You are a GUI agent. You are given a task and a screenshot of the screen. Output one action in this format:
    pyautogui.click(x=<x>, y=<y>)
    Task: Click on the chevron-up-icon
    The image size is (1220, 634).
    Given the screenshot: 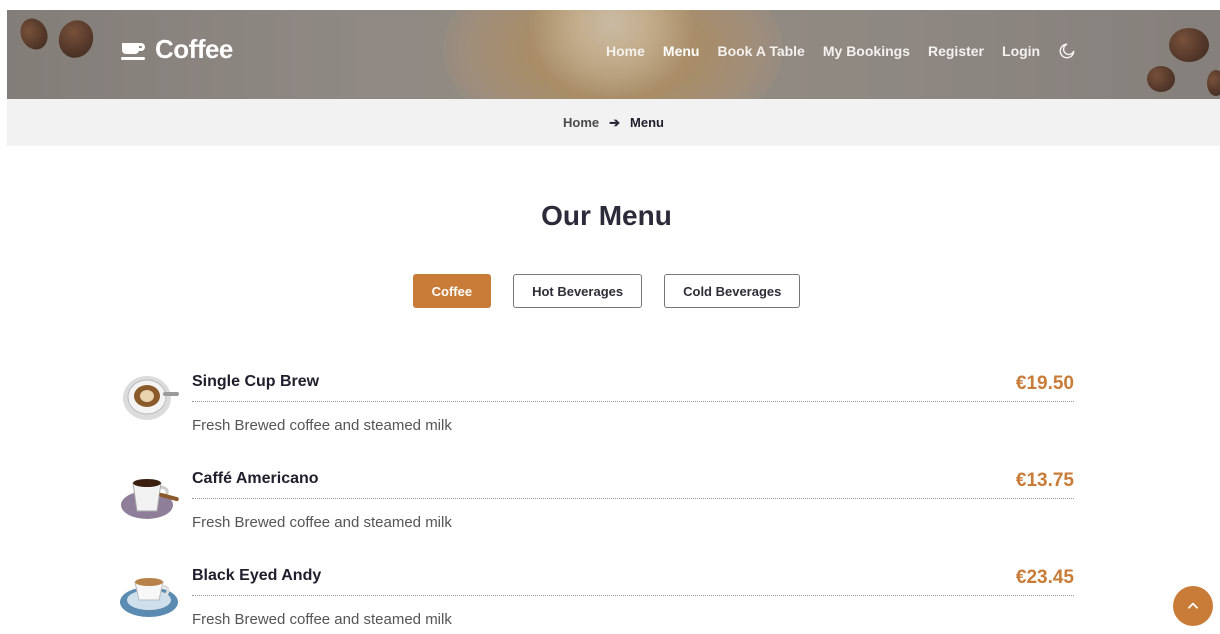 What is the action you would take?
    pyautogui.click(x=1193, y=605)
    